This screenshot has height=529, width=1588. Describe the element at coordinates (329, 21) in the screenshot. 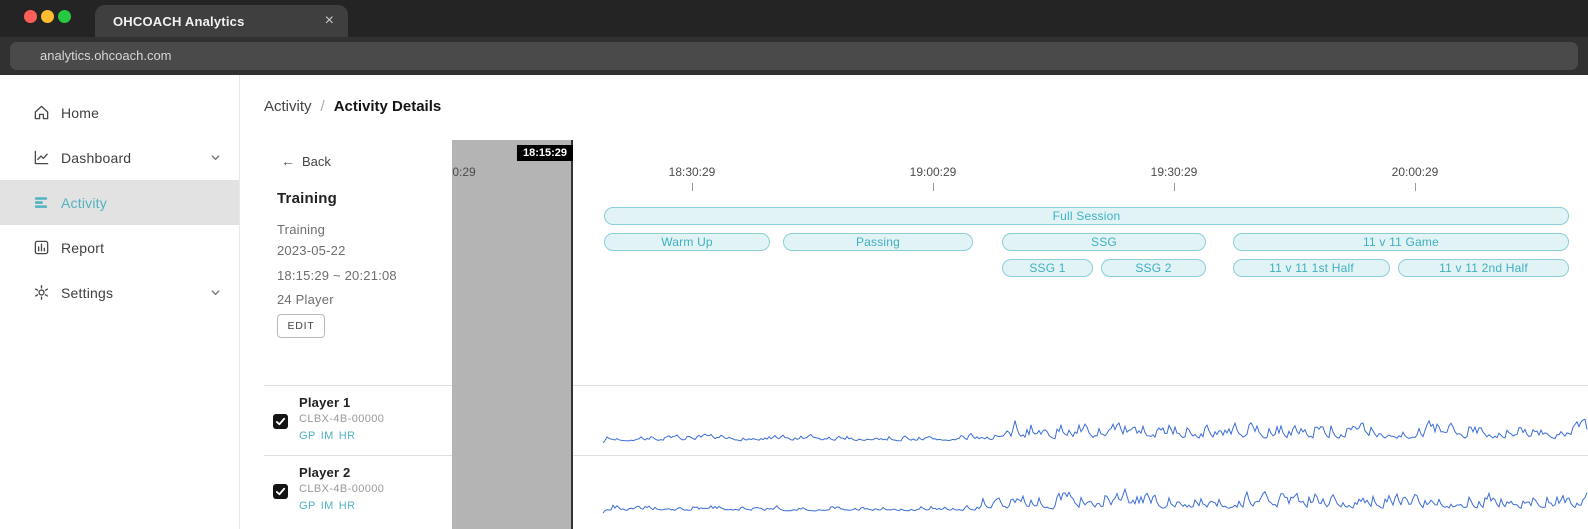

I see `tab-close-icon: ×` at that location.